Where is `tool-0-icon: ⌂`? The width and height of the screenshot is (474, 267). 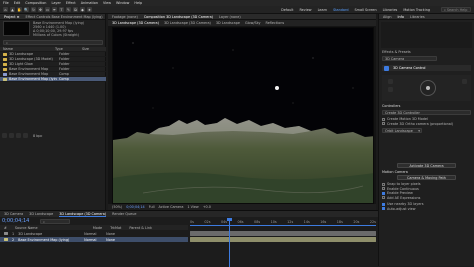
tool-0-icon: ⌂ is located at coordinates (5, 9).